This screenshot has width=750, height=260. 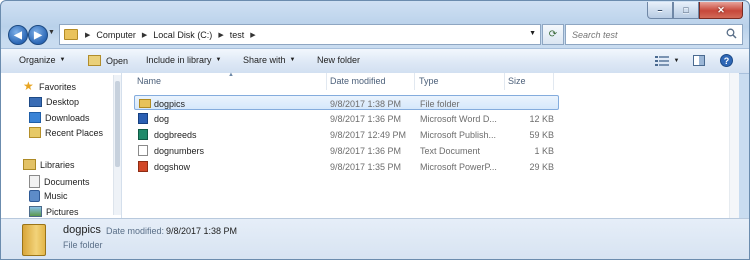 I want to click on details-date-label: Date modified:, so click(x=135, y=231).